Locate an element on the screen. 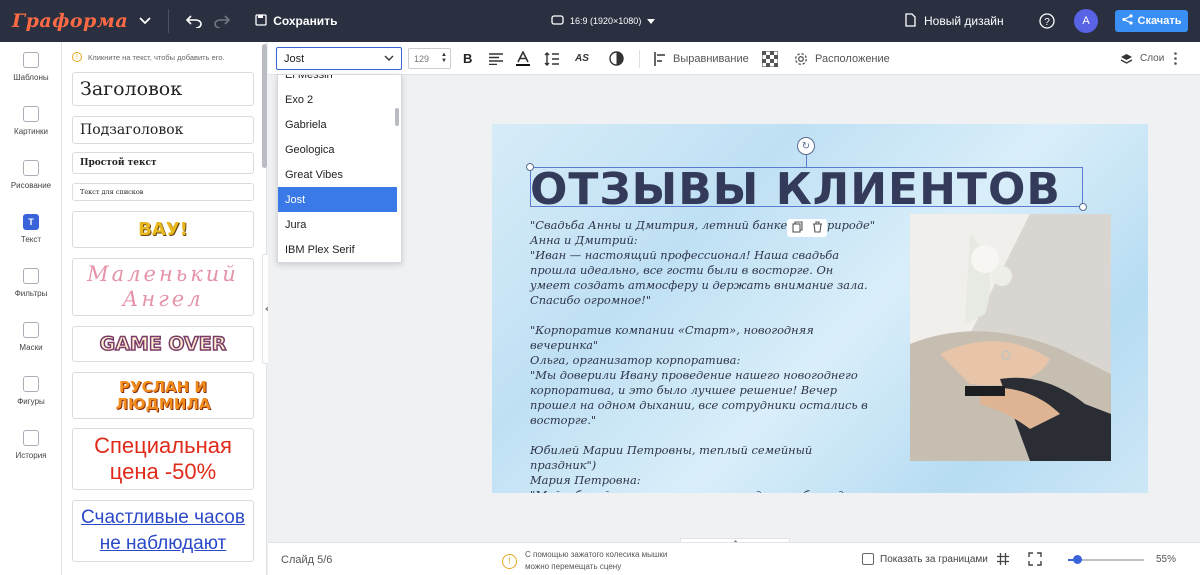 The width and height of the screenshot is (1200, 575). panel-hint: ! Кликните на текст, чтобы добавить его. is located at coordinates (148, 57).